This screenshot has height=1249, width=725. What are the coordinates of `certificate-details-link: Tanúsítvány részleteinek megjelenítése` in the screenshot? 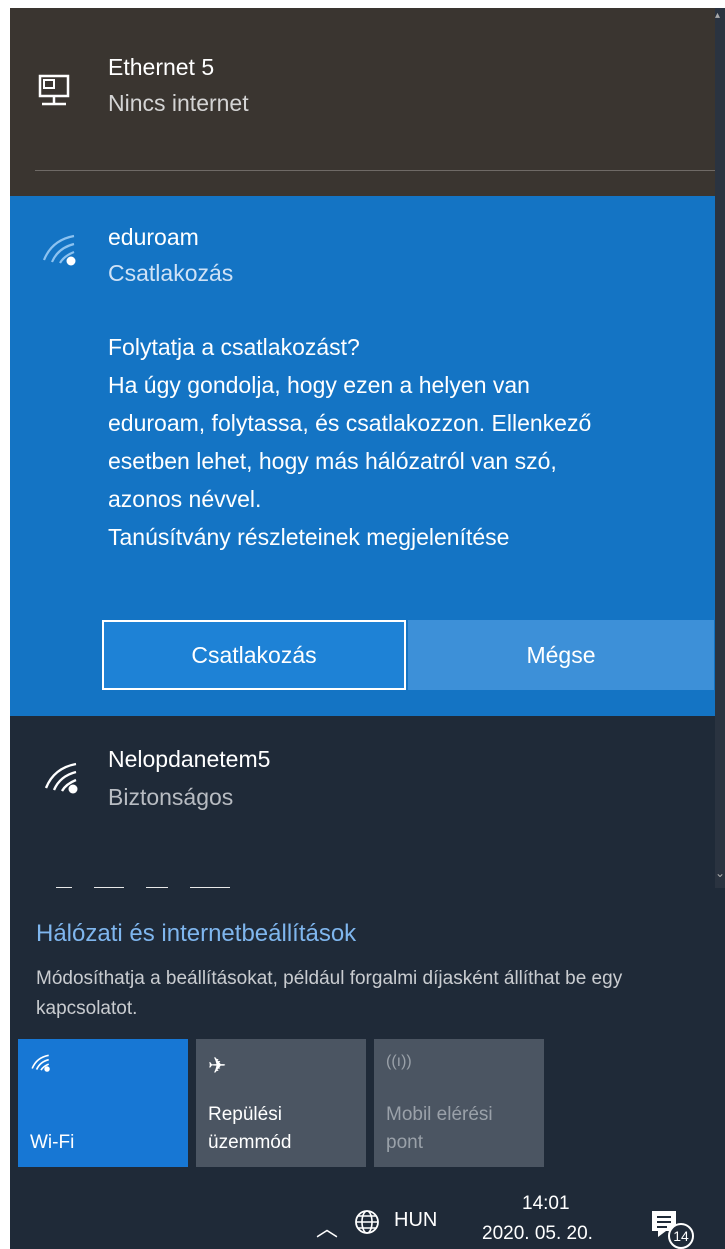 It's located at (408, 537).